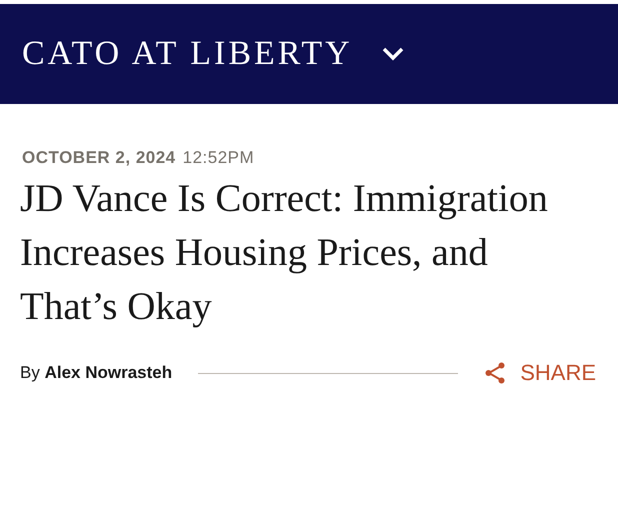  Describe the element at coordinates (99, 158) in the screenshot. I see `article-date: OCTOBER 2, 2024` at that location.